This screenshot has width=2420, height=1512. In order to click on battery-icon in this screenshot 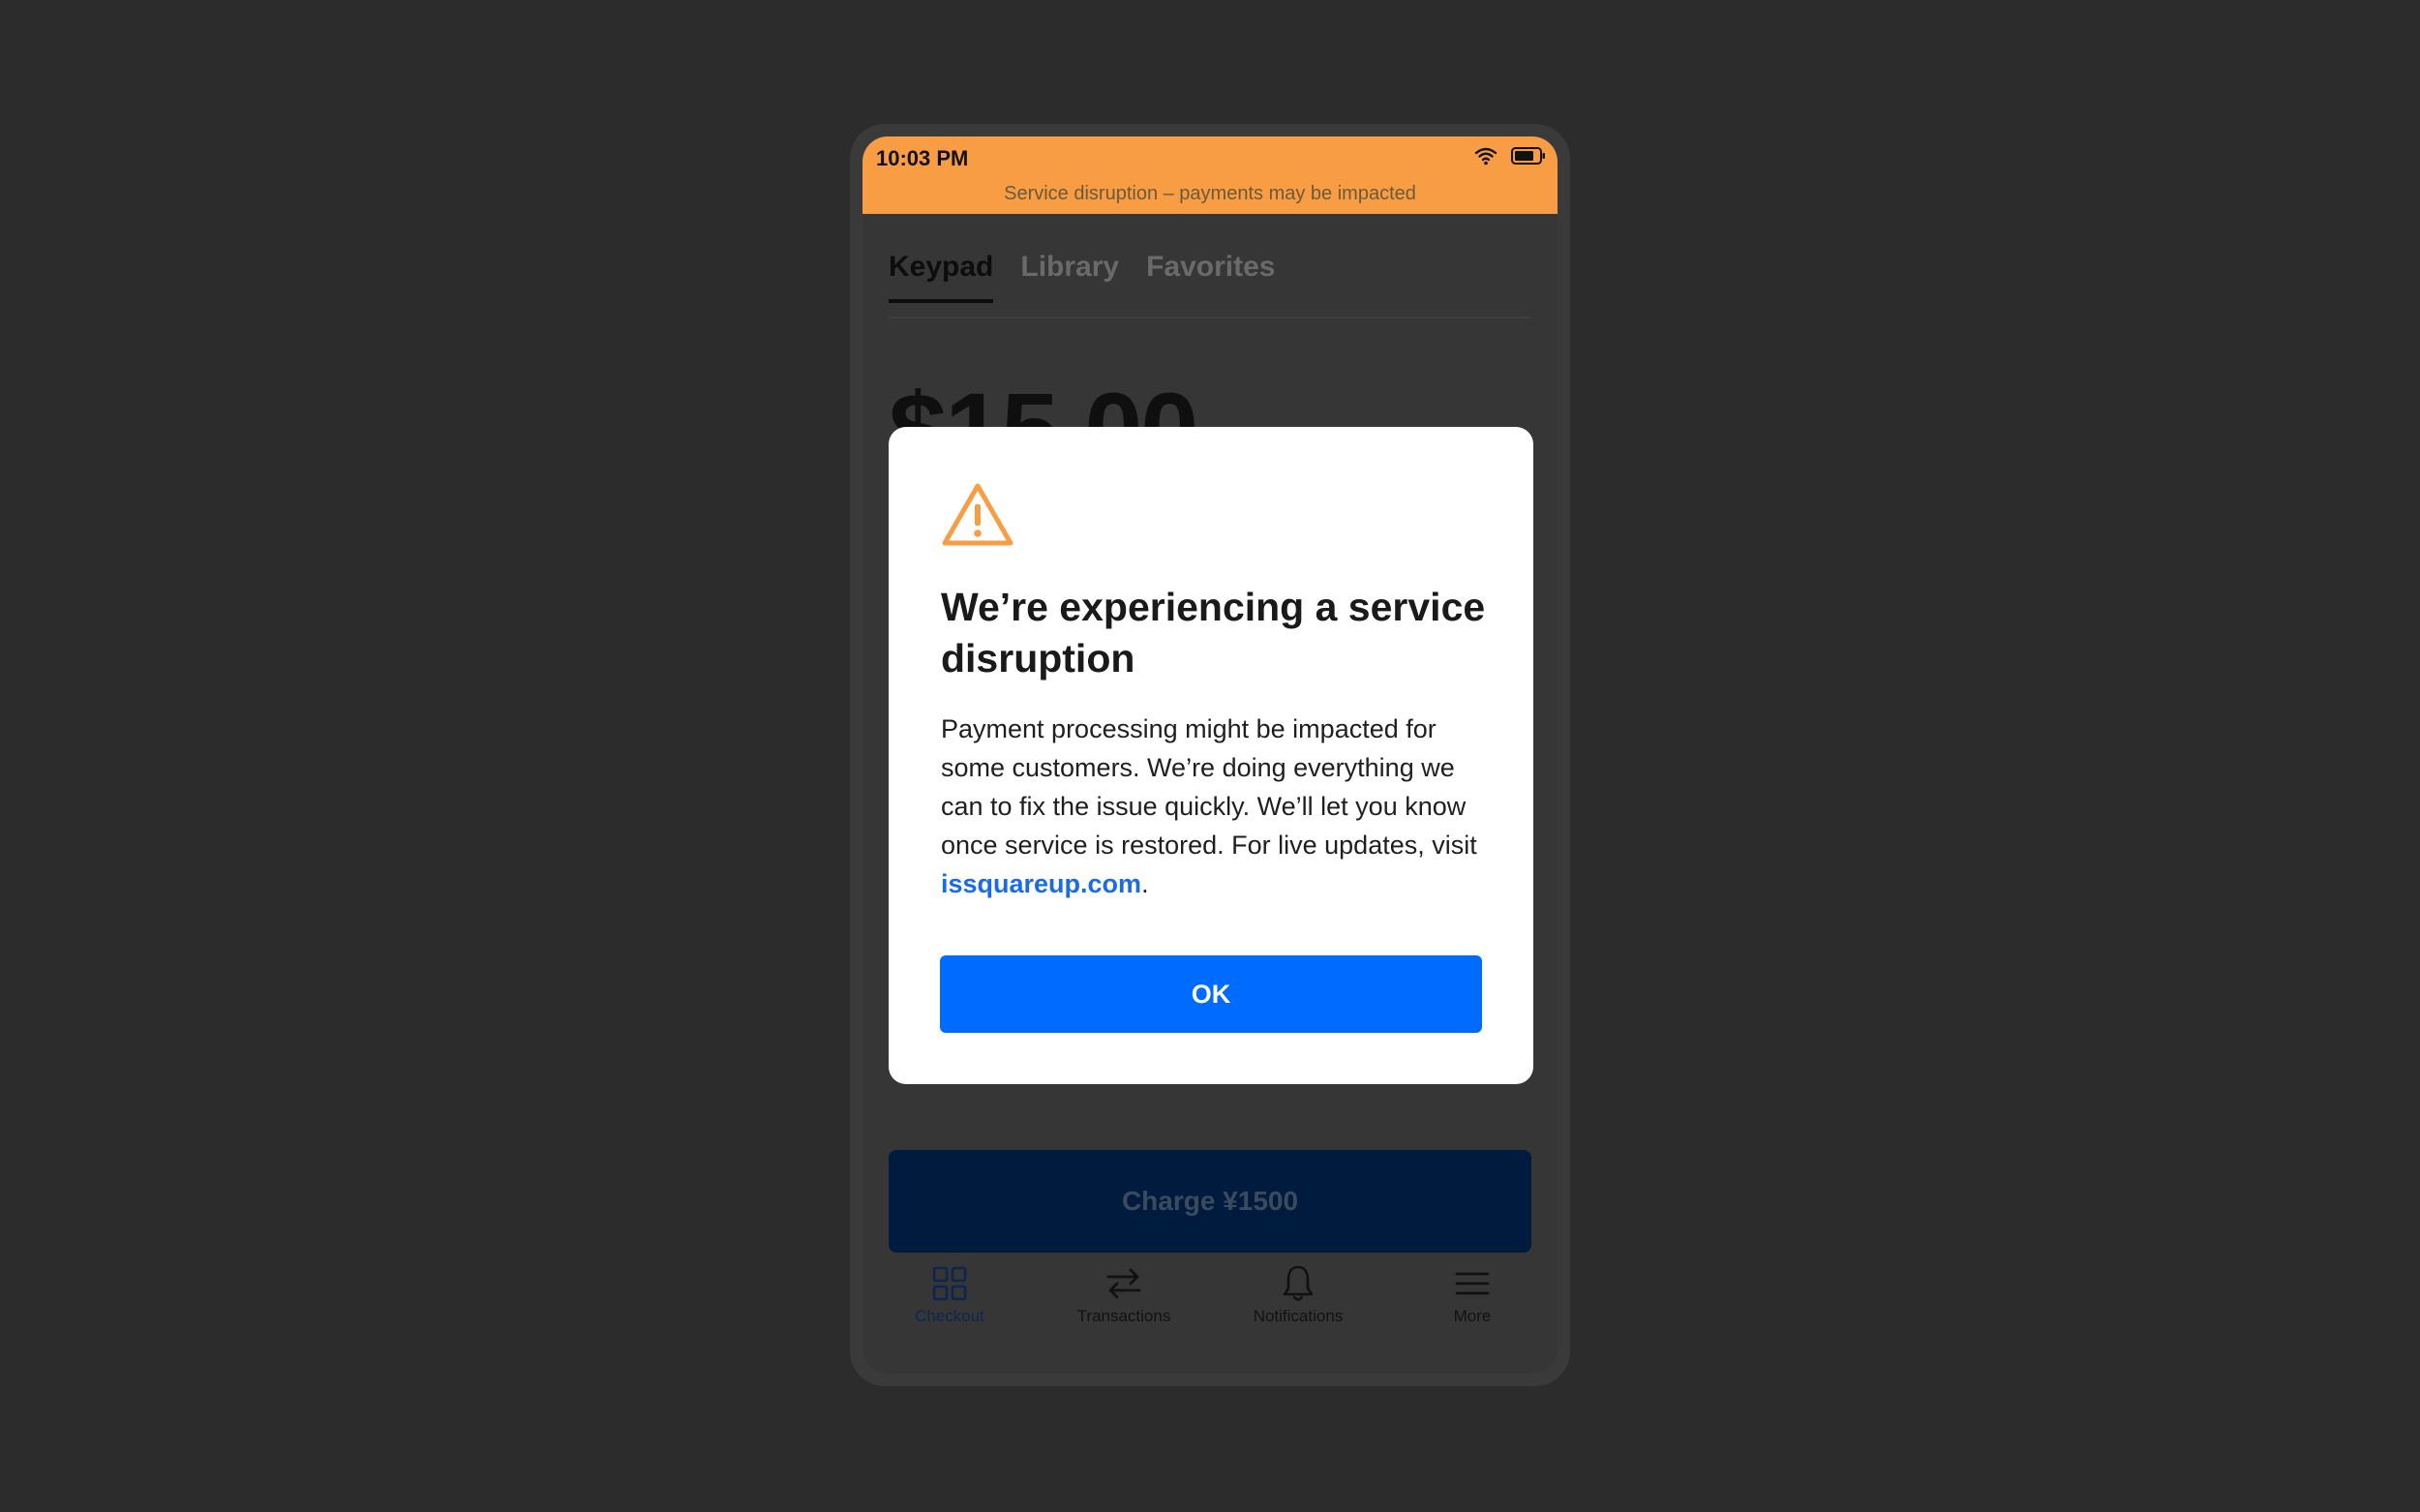, I will do `click(1528, 156)`.